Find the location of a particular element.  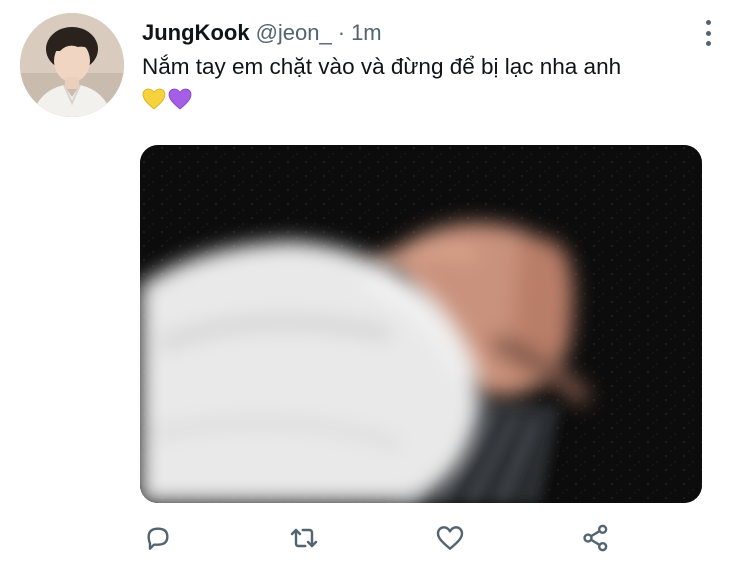

reply-button is located at coordinates (158, 538).